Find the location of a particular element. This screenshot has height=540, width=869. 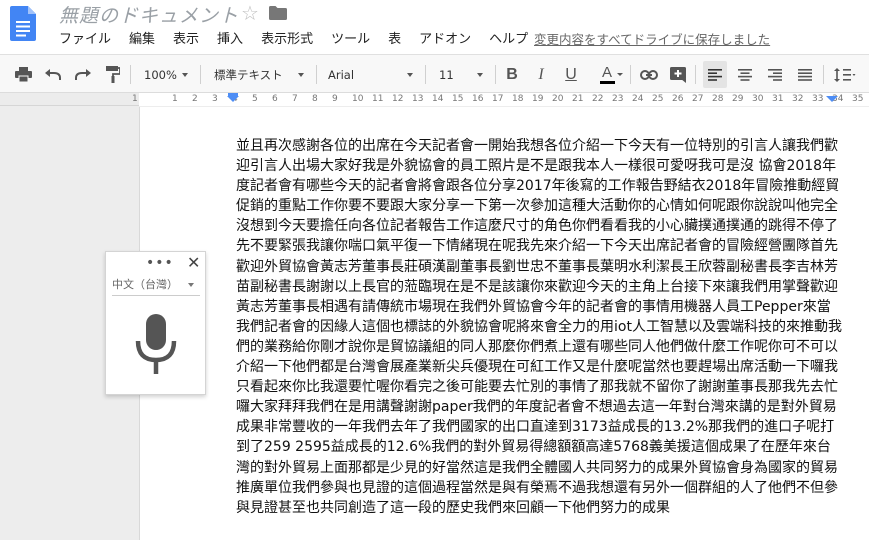

ruler-number is located at coordinates (162, 99).